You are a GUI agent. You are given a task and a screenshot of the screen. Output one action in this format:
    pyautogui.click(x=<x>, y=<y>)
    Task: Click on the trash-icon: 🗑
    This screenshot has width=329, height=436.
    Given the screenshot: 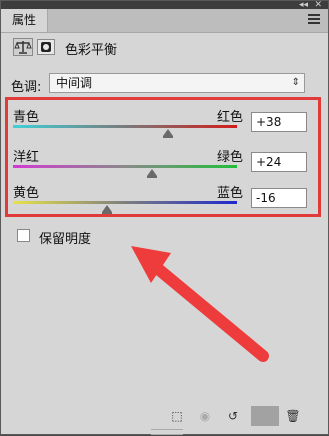 What is the action you would take?
    pyautogui.click(x=293, y=416)
    